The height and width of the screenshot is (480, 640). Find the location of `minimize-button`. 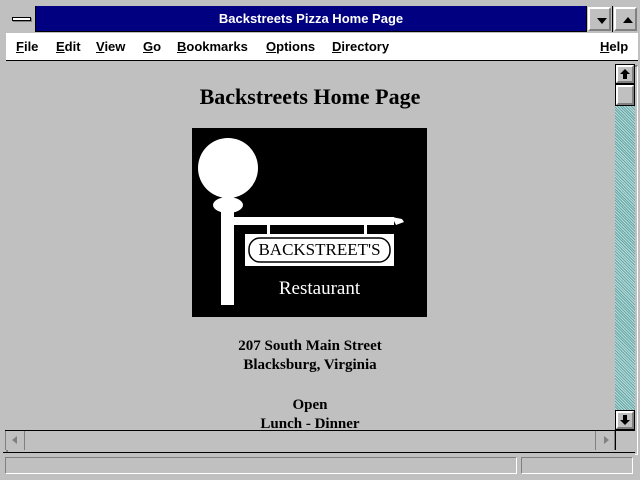

minimize-button is located at coordinates (599, 19).